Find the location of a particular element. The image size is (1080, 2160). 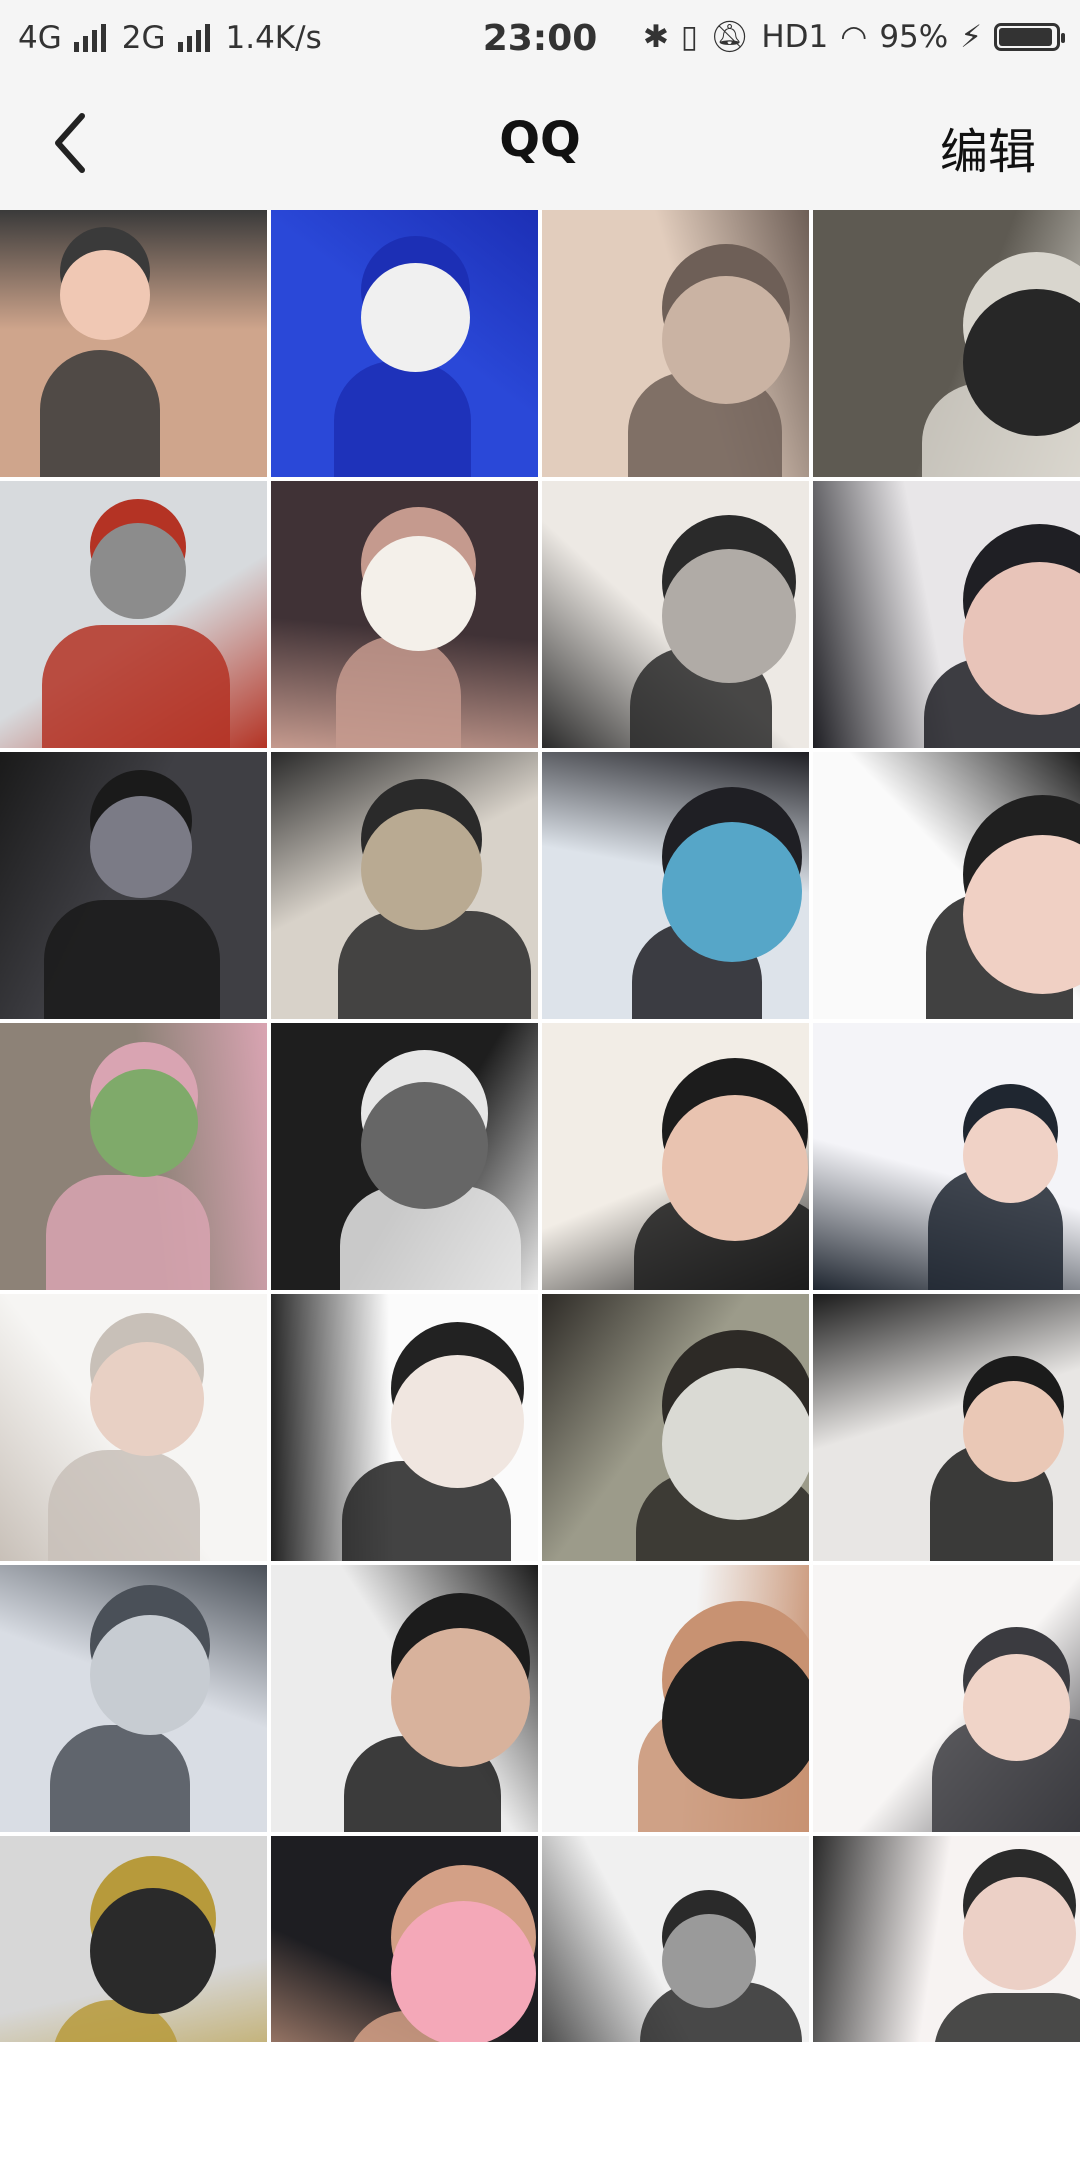

mute-icon: 🔕︎ is located at coordinates (729, 37).